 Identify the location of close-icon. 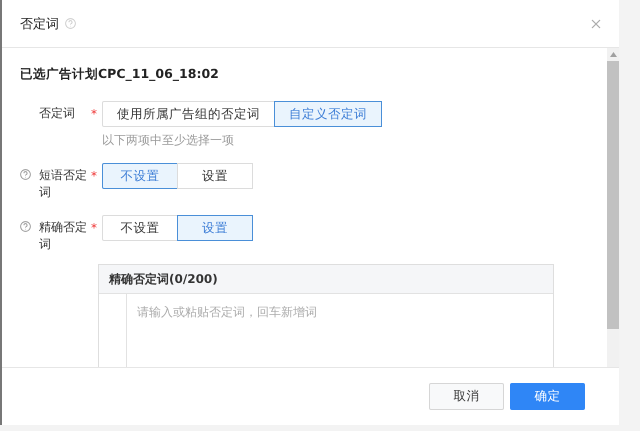
(596, 23).